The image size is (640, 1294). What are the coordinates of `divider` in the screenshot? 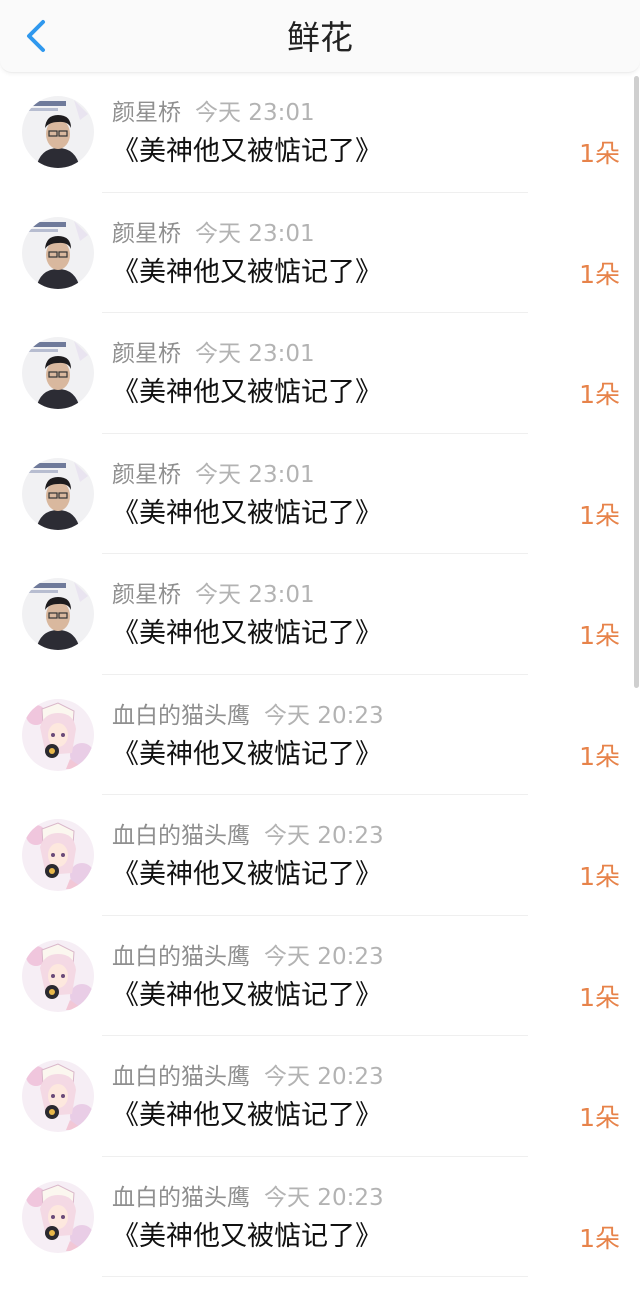 It's located at (315, 1276).